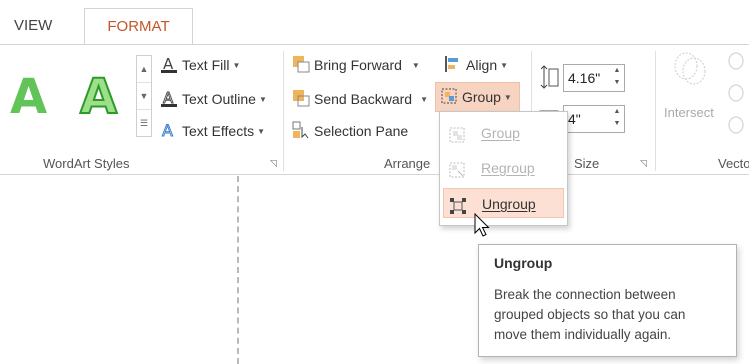 The height and width of the screenshot is (364, 749). Describe the element at coordinates (98, 97) in the screenshot. I see `wordart-style-2: A` at that location.